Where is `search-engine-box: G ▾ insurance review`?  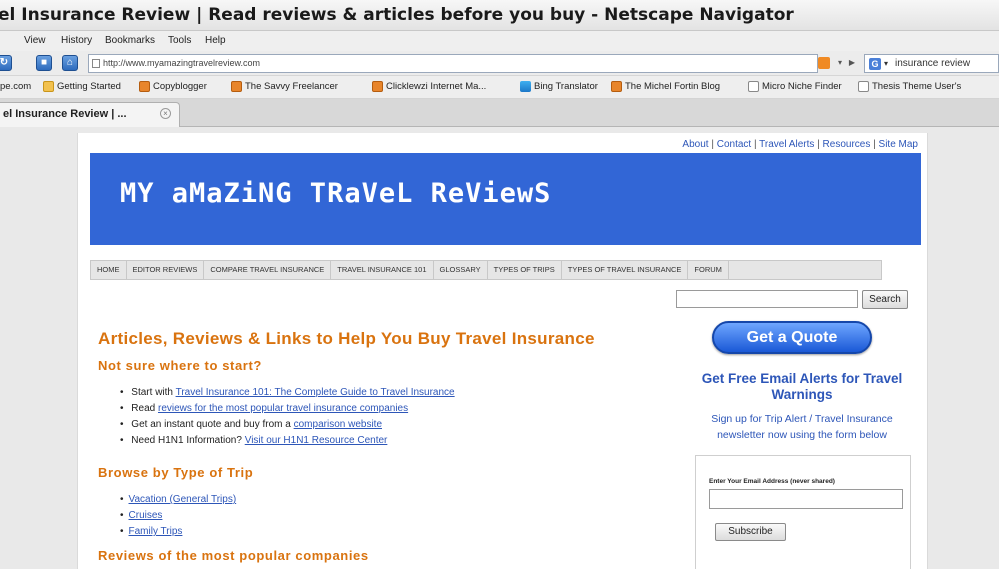
search-engine-box: G ▾ insurance review is located at coordinates (931, 63).